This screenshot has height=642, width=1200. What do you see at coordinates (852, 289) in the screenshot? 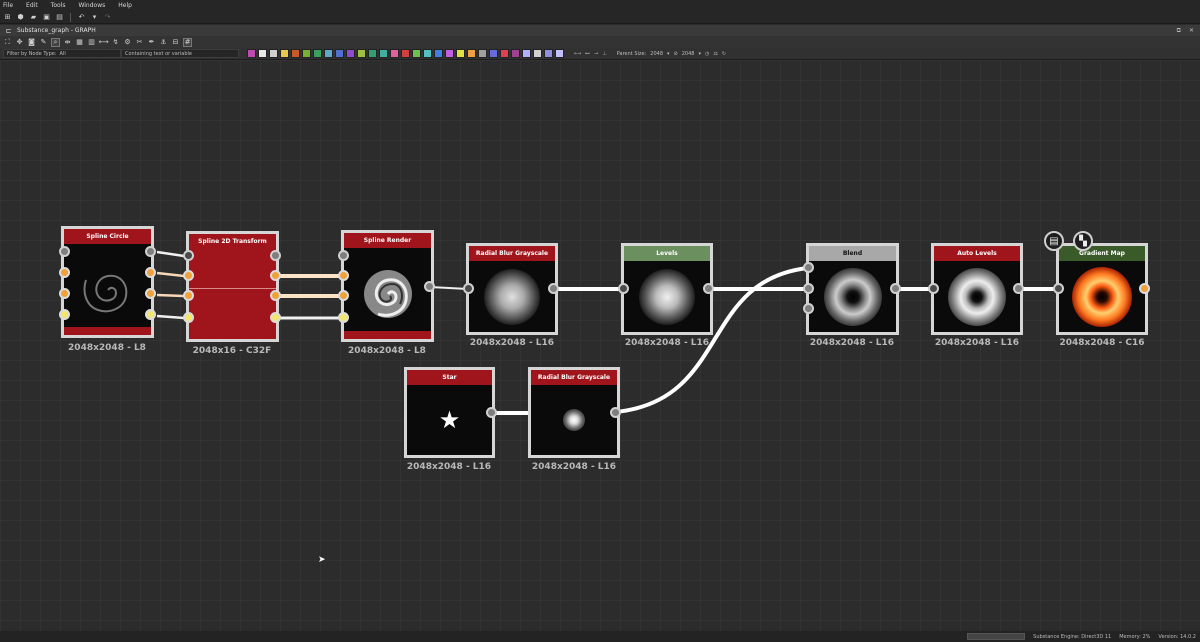
I see `node-blend: Blend` at bounding box center [852, 289].